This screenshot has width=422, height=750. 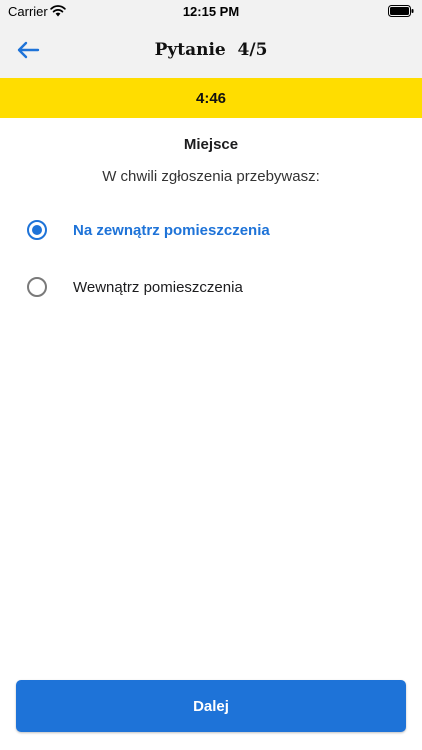 I want to click on nav-bar: Pytanie 4/5, so click(x=211, y=50).